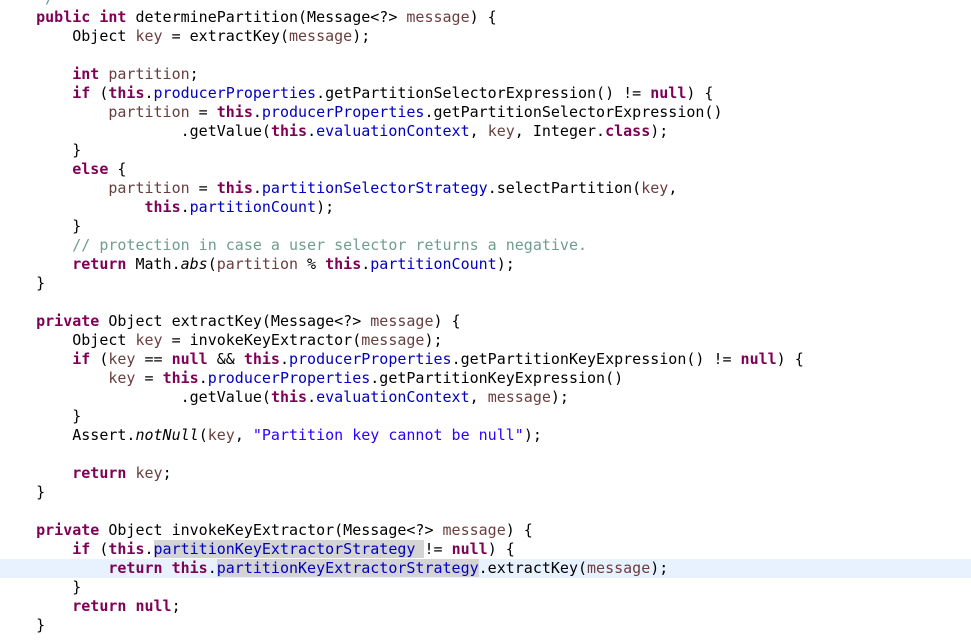  What do you see at coordinates (203, 112) in the screenshot?
I see `code-token: =` at bounding box center [203, 112].